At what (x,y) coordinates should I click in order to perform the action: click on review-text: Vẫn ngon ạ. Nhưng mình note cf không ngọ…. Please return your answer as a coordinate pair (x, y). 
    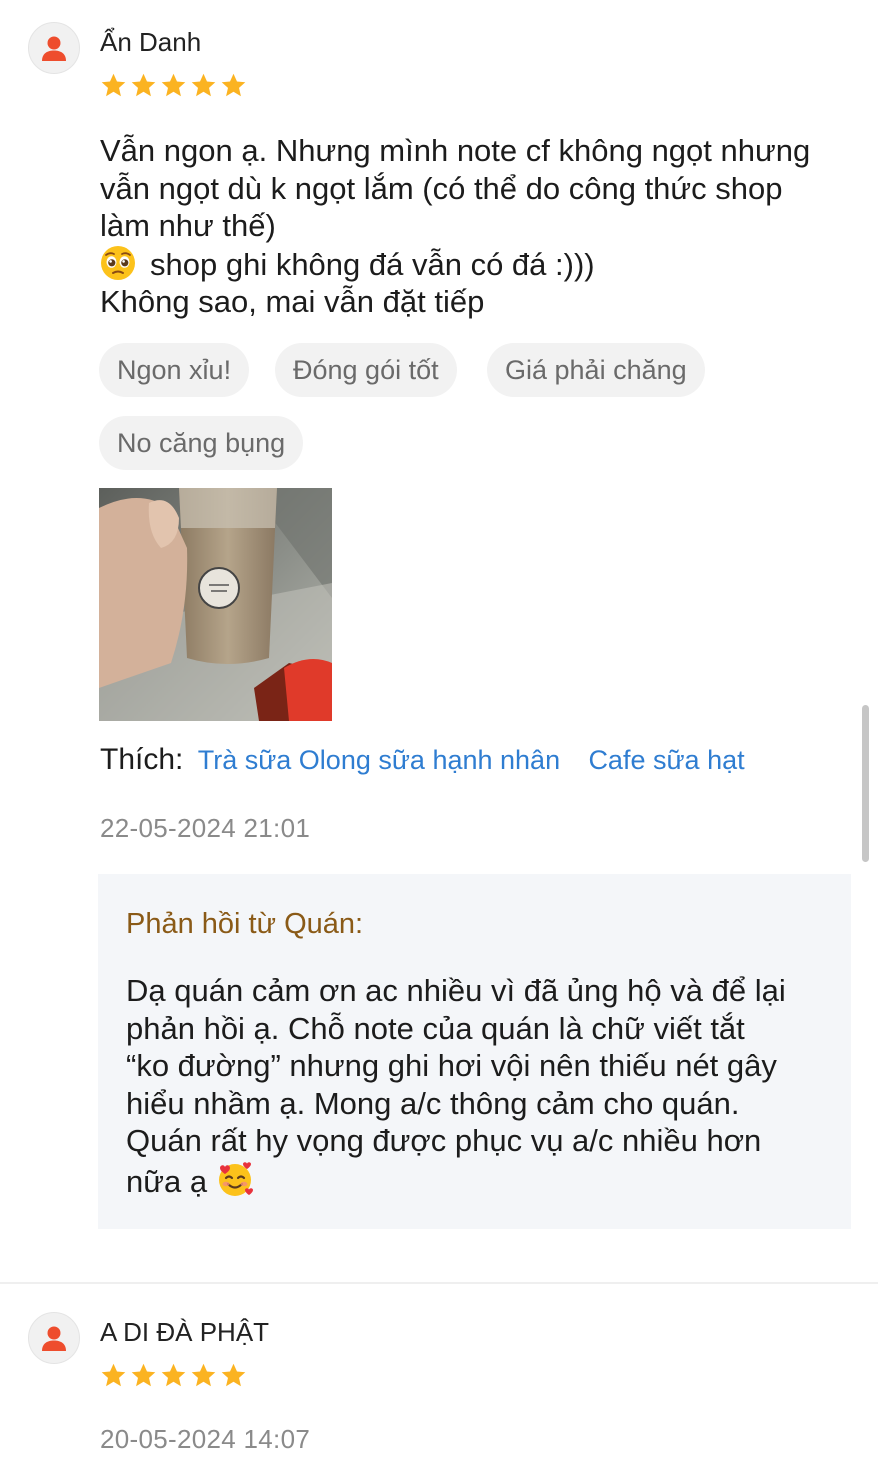
    Looking at the image, I should click on (475, 226).